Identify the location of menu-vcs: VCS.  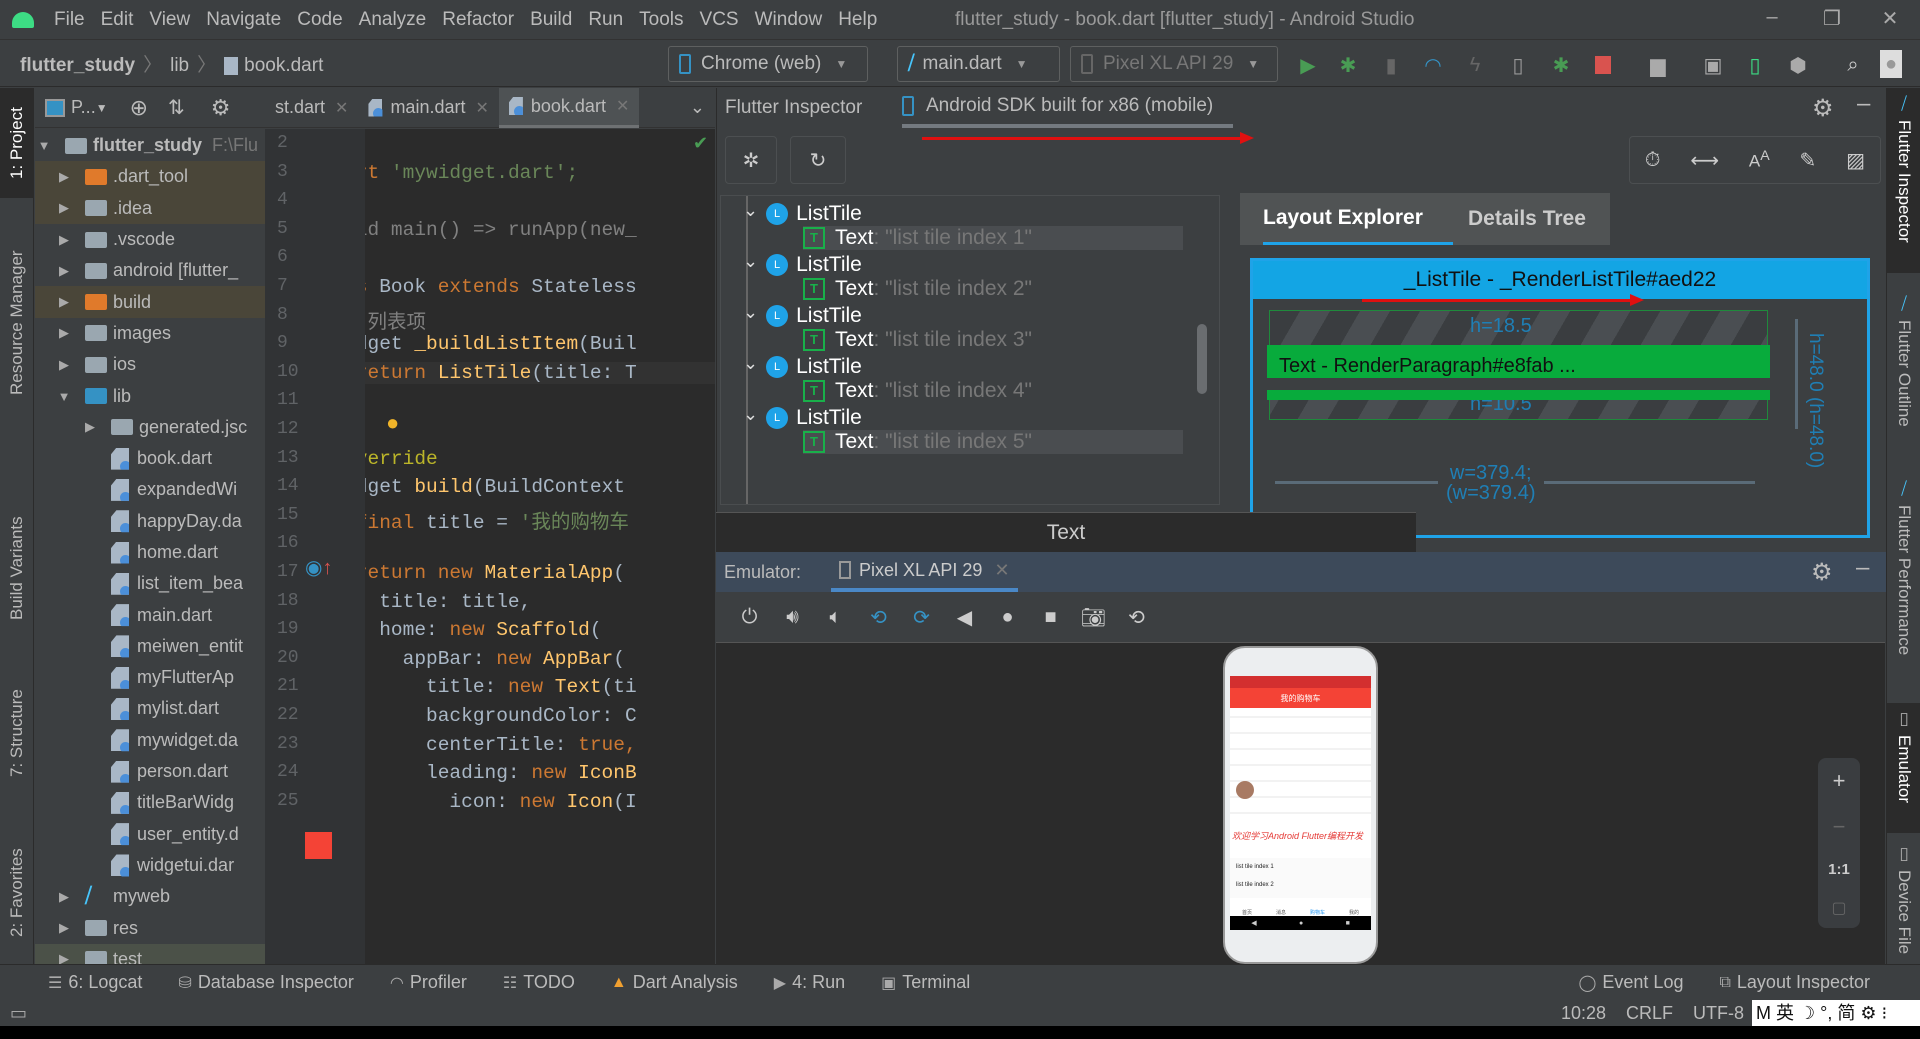
(719, 20).